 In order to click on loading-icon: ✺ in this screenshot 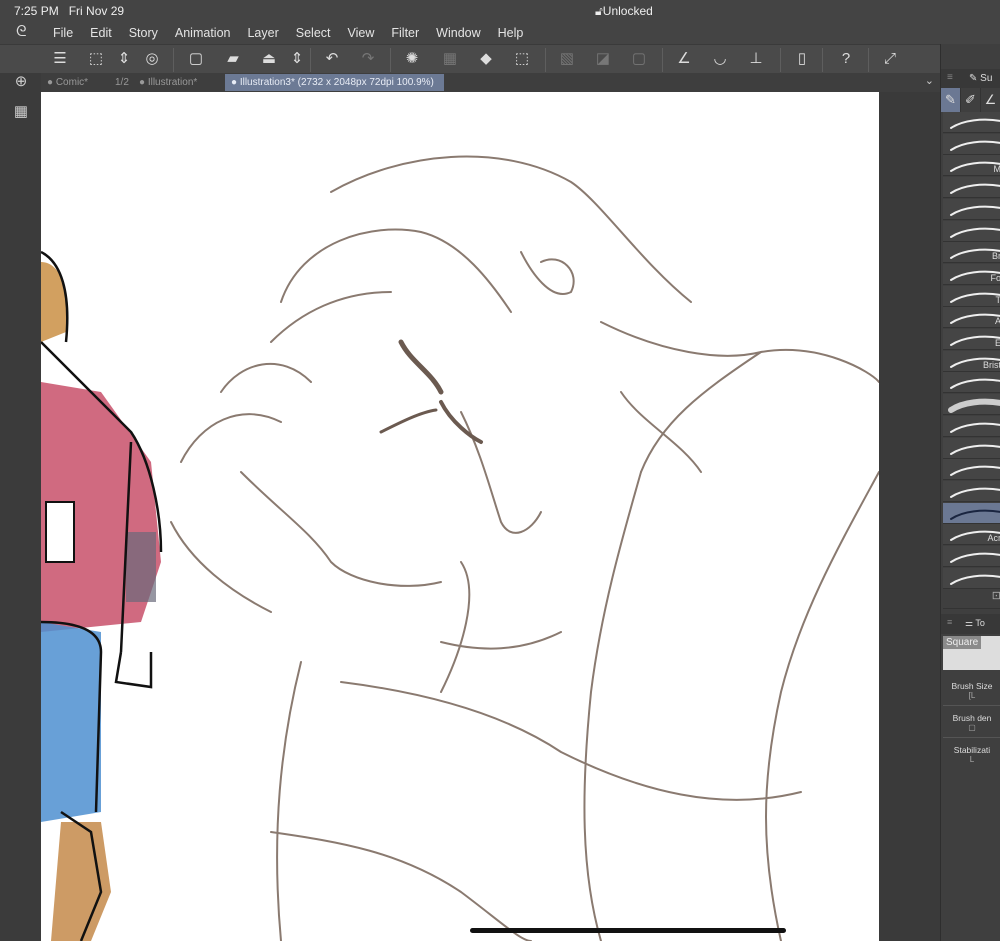, I will do `click(412, 59)`.